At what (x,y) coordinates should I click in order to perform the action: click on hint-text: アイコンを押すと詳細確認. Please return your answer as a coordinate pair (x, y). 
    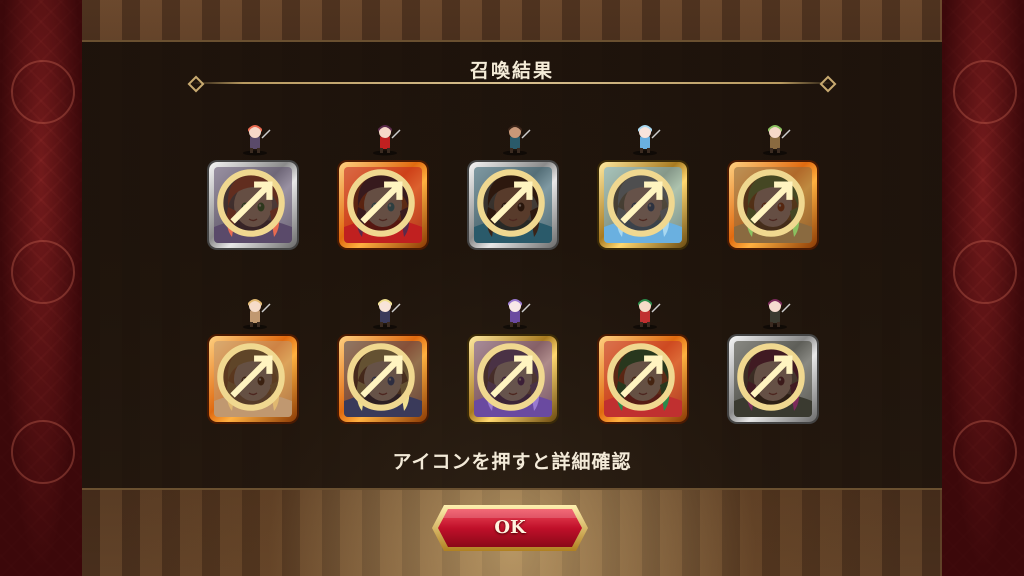
    Looking at the image, I should click on (512, 462).